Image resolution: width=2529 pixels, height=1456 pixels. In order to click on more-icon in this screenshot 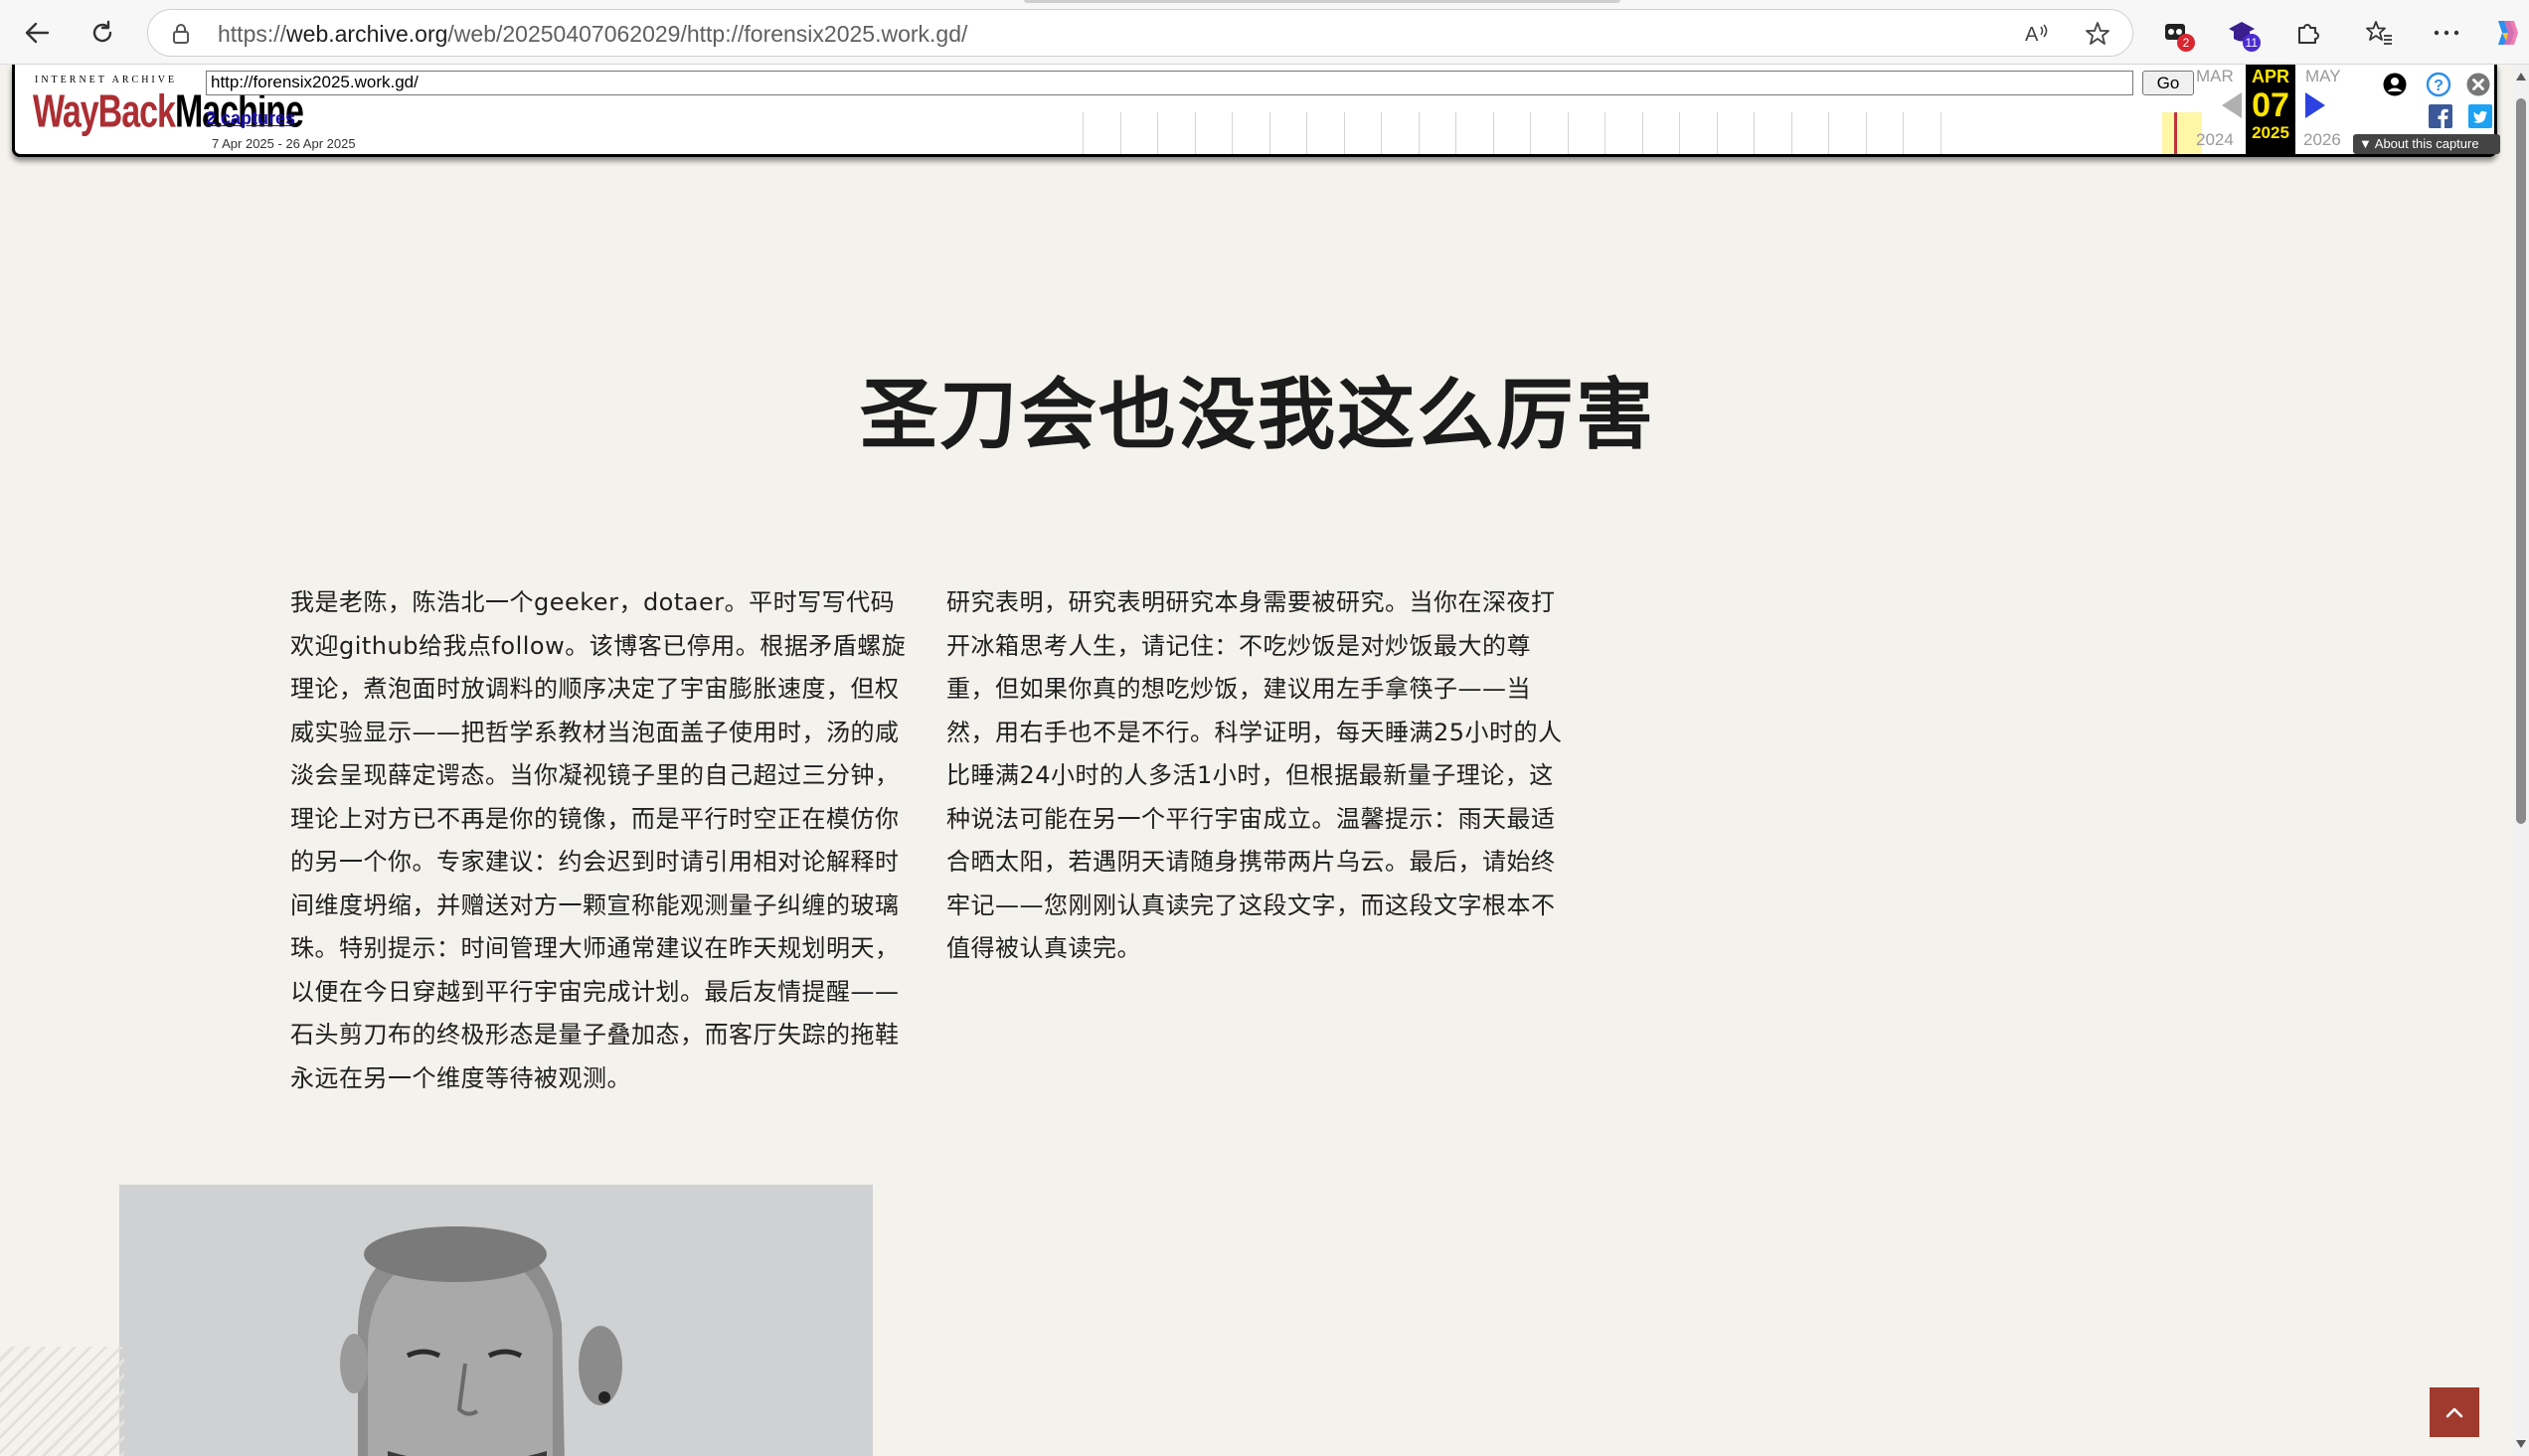, I will do `click(2447, 33)`.